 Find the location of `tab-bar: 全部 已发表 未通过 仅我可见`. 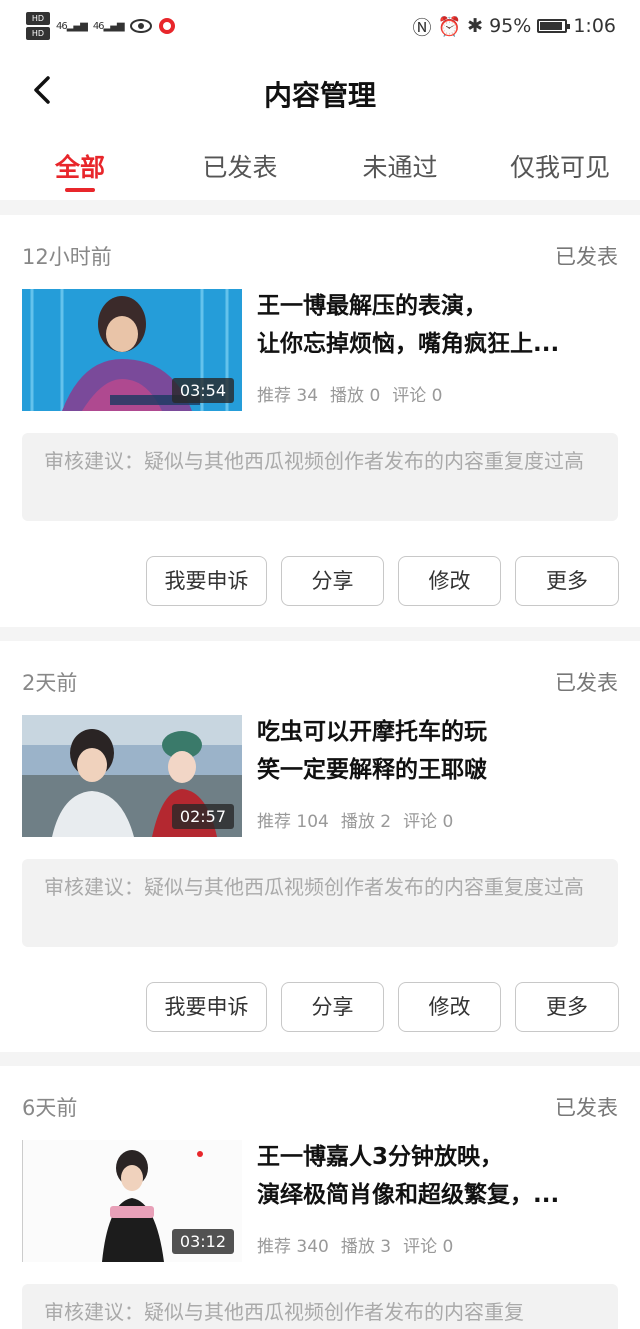

tab-bar: 全部 已发表 未通过 仅我可见 is located at coordinates (320, 165).